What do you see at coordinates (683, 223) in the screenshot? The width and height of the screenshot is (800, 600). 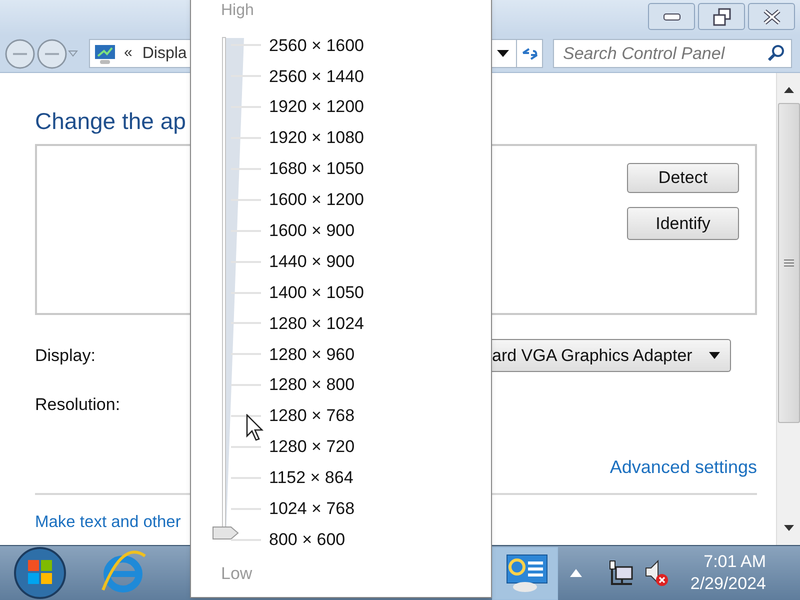 I see `identify-button: Identify` at bounding box center [683, 223].